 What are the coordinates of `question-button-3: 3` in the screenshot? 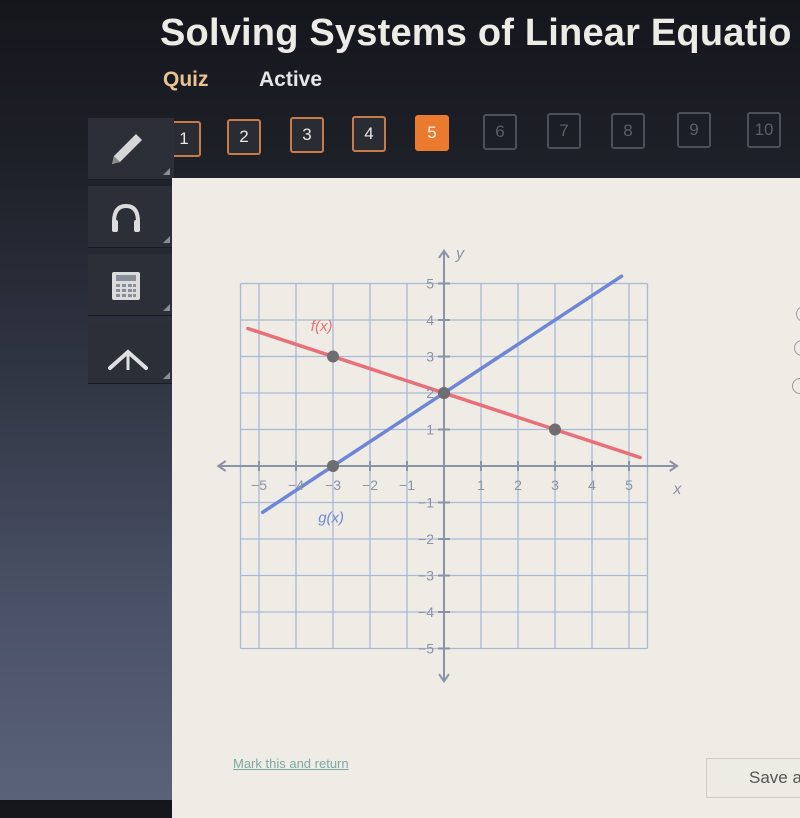 It's located at (307, 135).